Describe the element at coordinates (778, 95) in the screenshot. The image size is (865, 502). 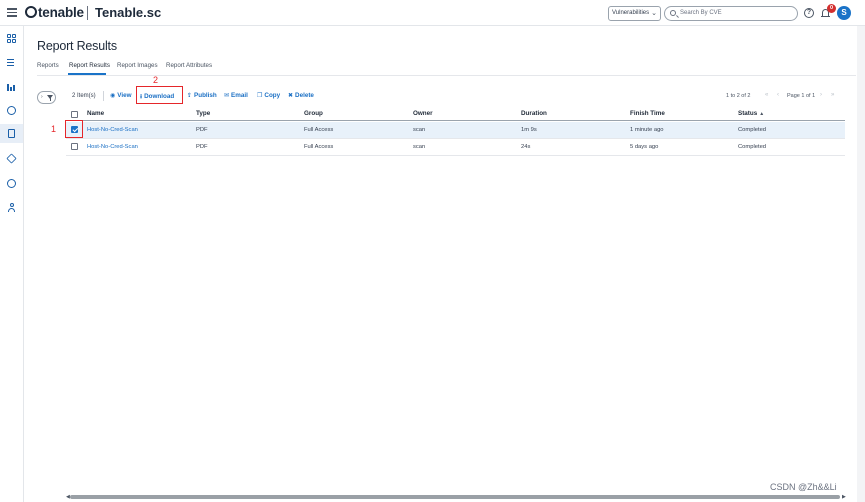
I see `prev-page-icon: ‹` at that location.